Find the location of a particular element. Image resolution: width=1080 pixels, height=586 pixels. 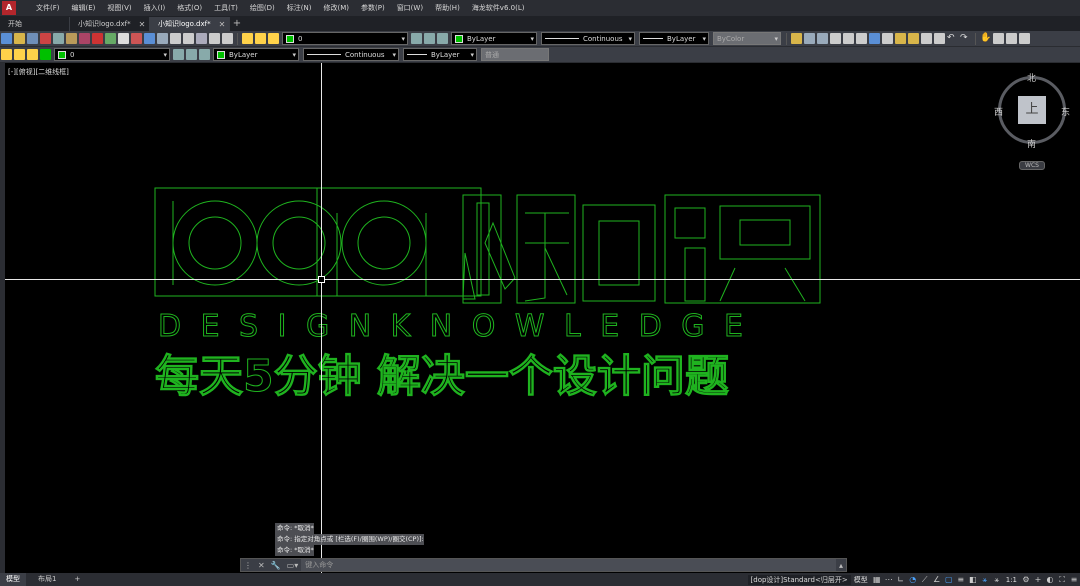

zoom-realtime-icon is located at coordinates (998, 38).